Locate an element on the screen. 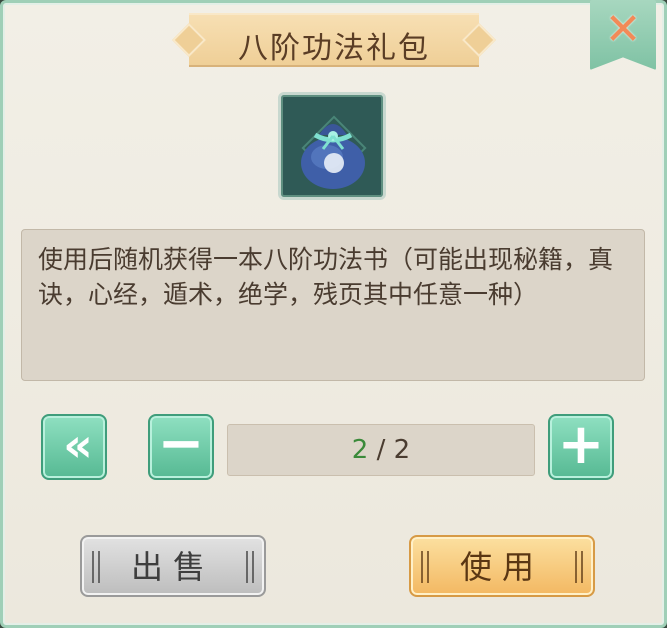 Image resolution: width=667 pixels, height=628 pixels. item-icon-frame is located at coordinates (332, 146).